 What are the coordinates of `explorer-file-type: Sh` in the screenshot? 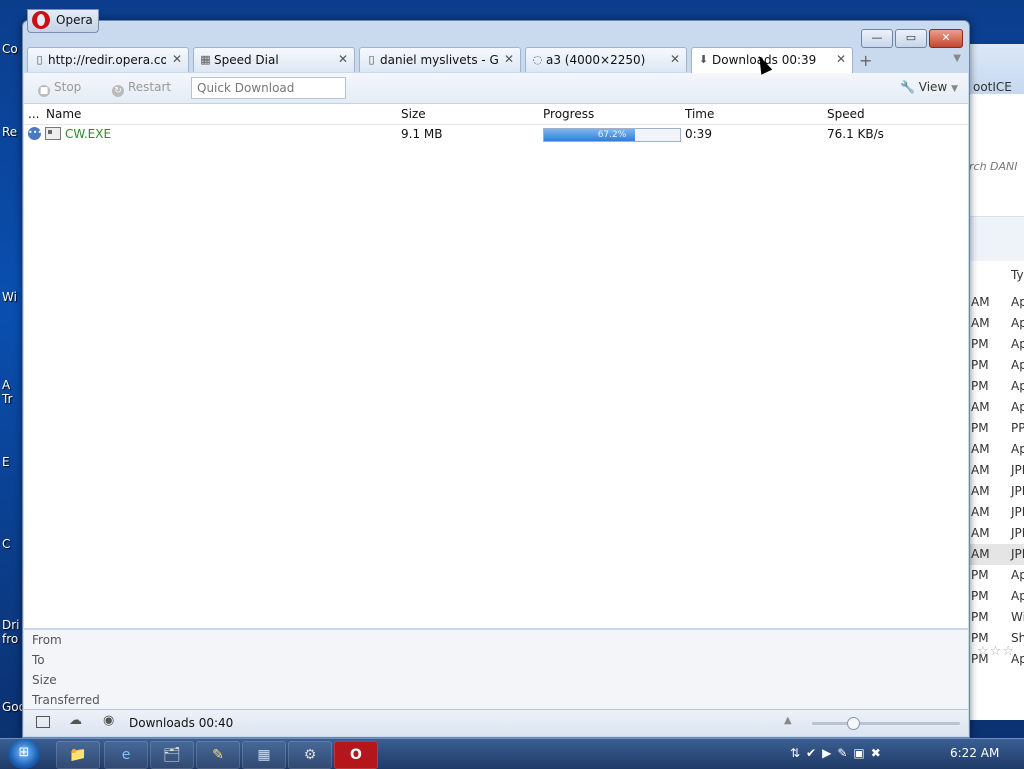 It's located at (1017, 638).